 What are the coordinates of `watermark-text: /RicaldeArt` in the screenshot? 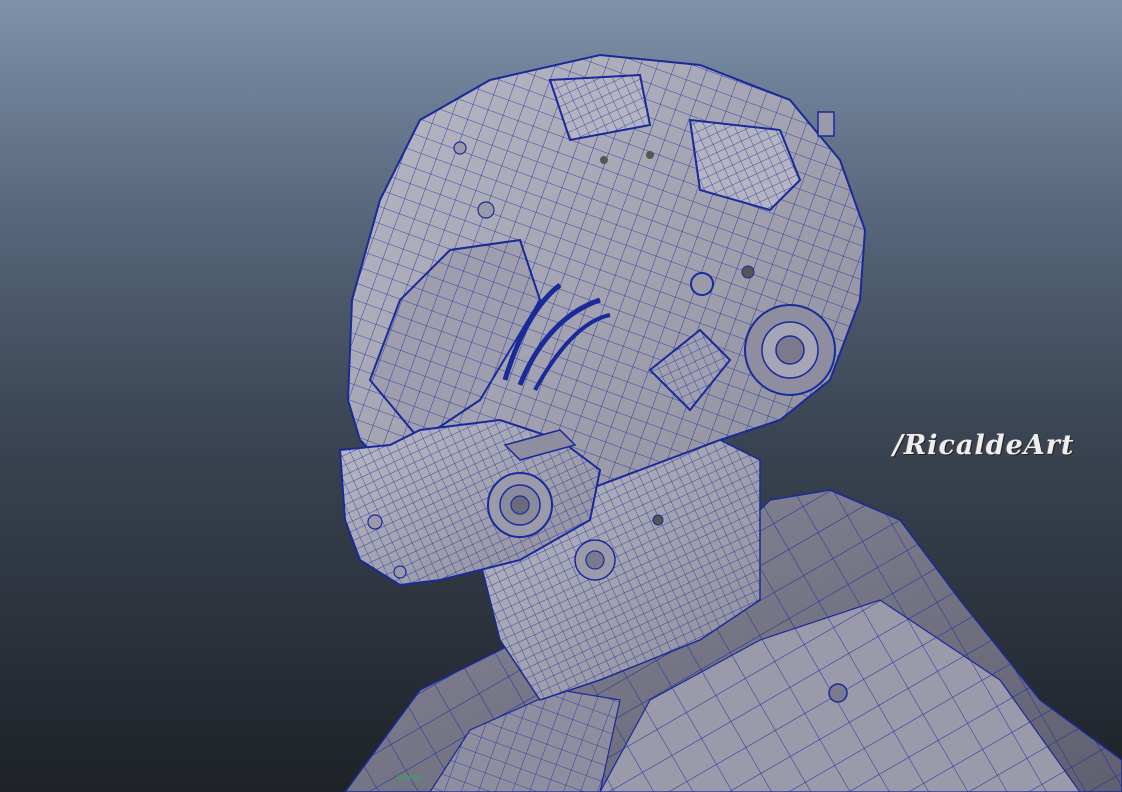 It's located at (984, 445).